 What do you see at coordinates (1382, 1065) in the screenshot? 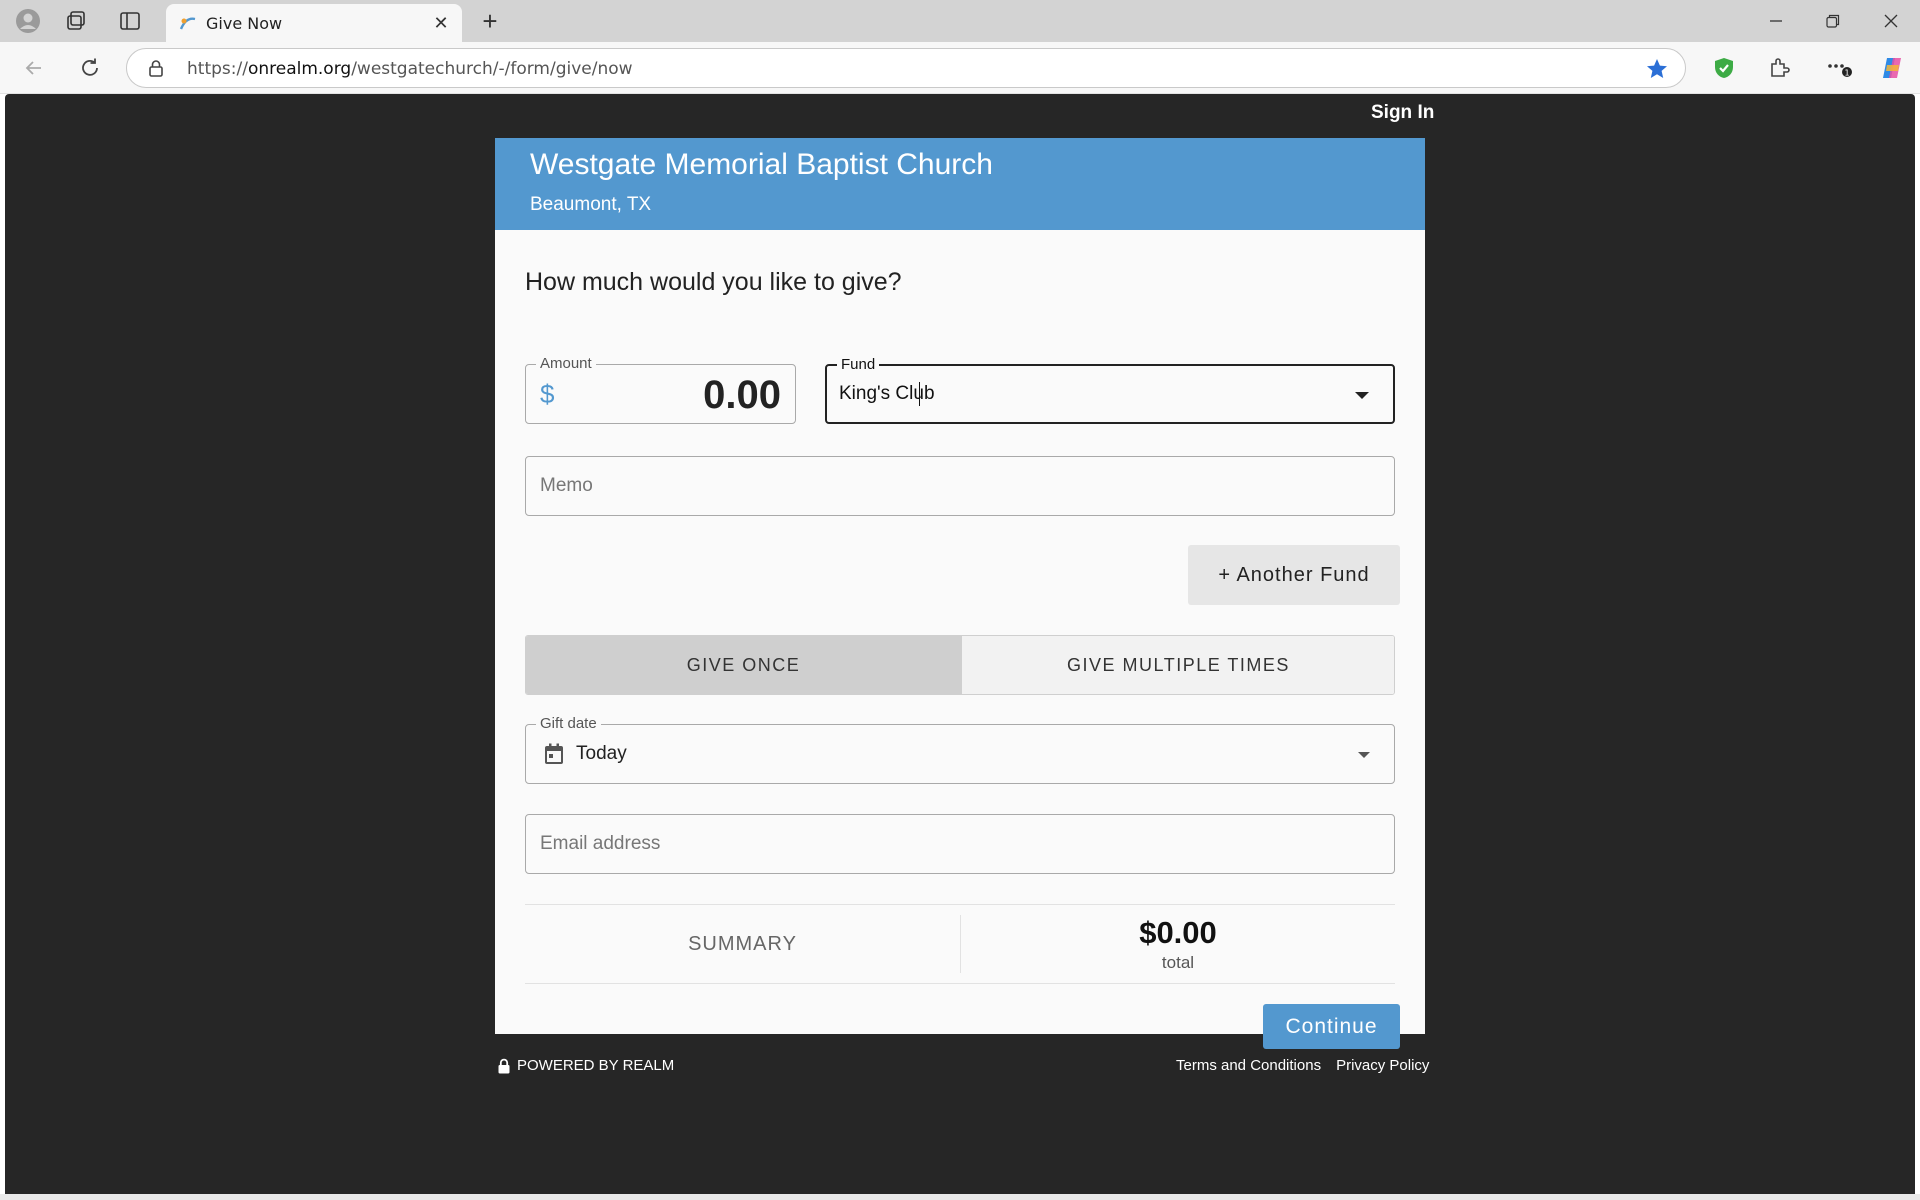
I see `privacy-link: Privacy Policy` at bounding box center [1382, 1065].